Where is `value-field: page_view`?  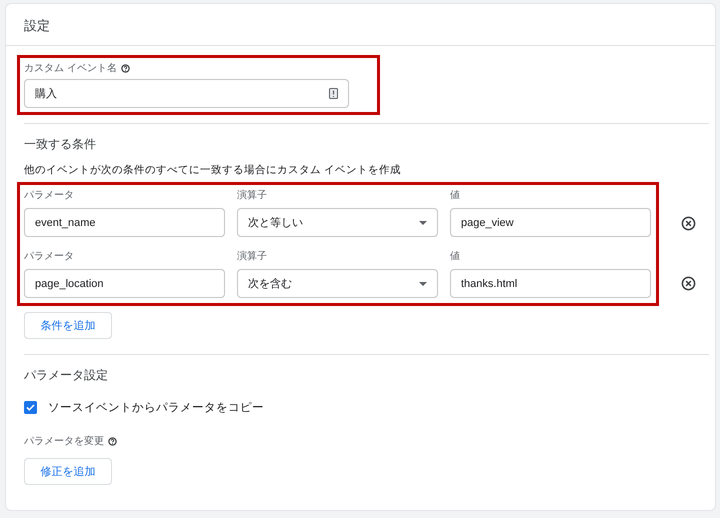
value-field: page_view is located at coordinates (550, 222).